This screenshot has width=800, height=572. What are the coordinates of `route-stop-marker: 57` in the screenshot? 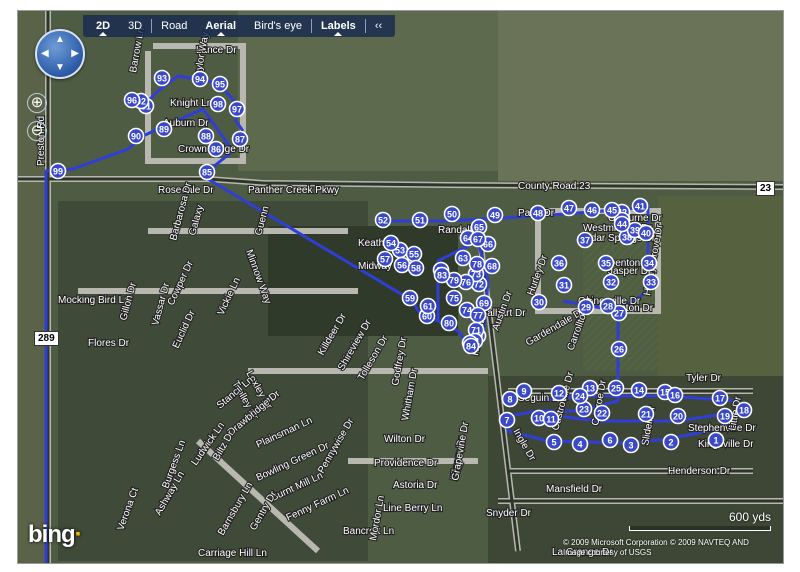 It's located at (385, 259).